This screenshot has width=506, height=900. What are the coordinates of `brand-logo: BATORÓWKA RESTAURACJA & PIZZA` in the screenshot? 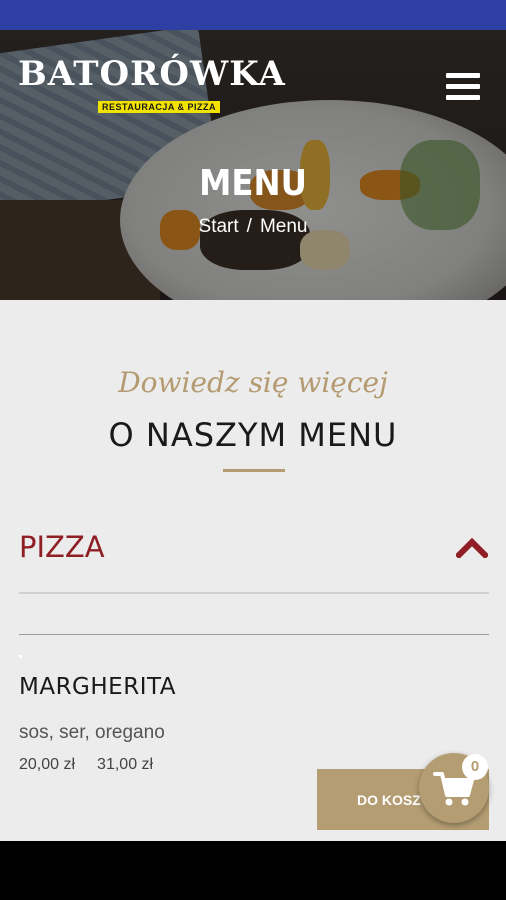 It's located at (151, 85).